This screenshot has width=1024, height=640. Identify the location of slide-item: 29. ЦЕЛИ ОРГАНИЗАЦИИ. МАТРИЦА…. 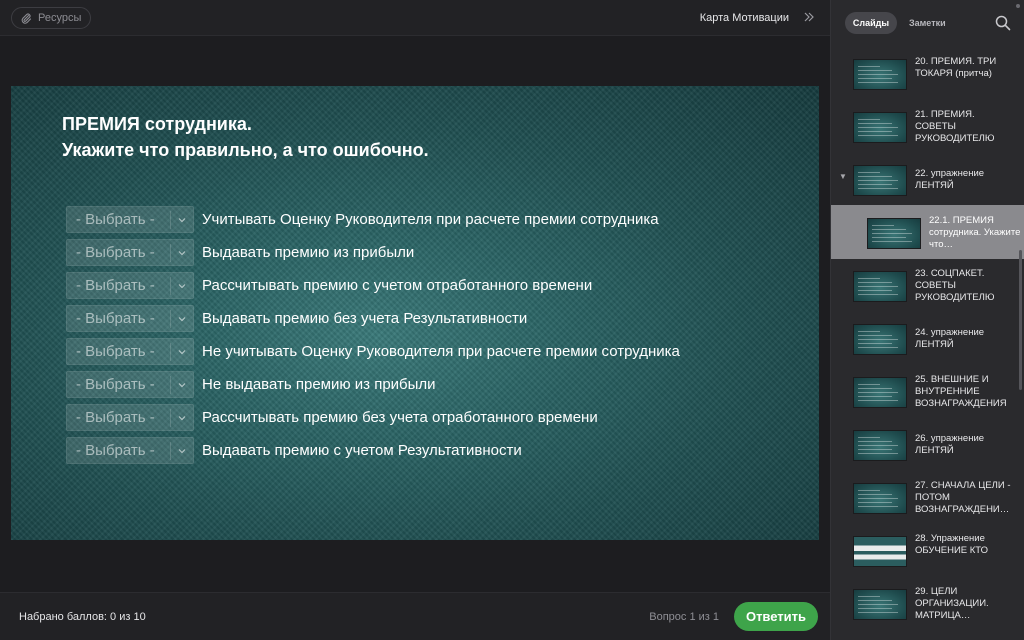
(927, 603).